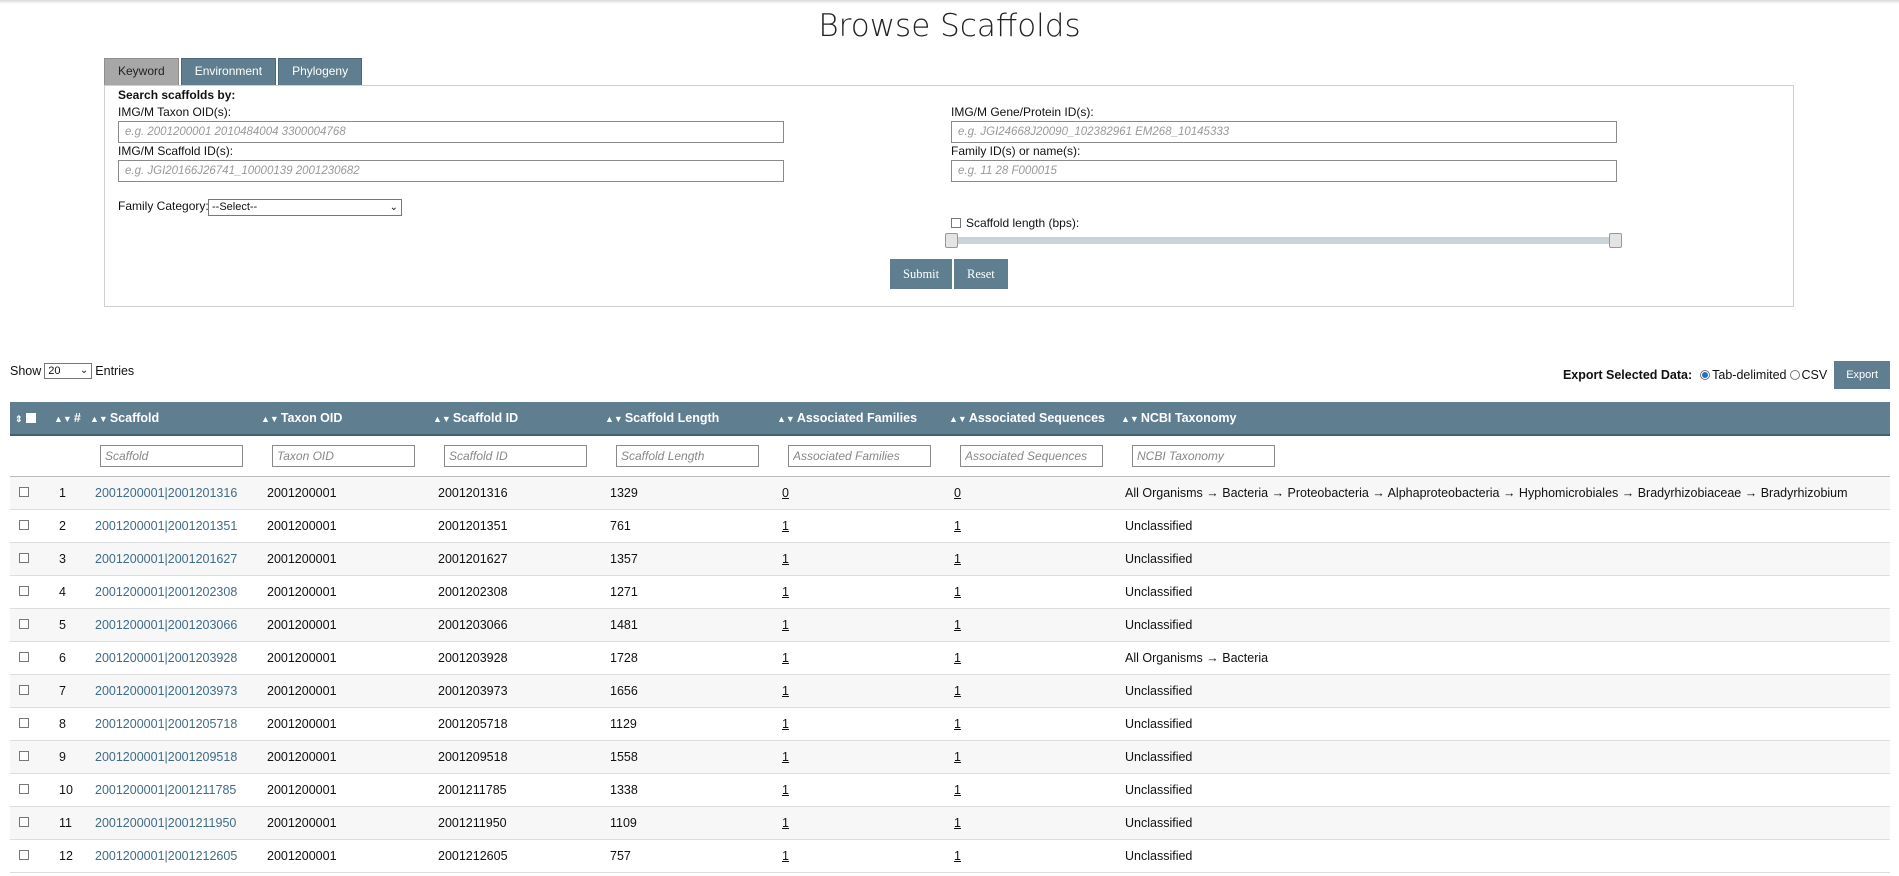 Image resolution: width=1899 pixels, height=876 pixels. I want to click on taxon-oid-input, so click(451, 132).